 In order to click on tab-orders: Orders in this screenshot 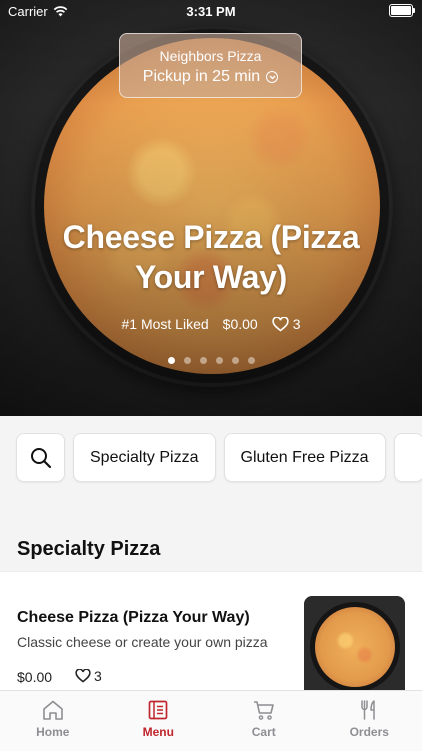, I will do `click(369, 721)`.